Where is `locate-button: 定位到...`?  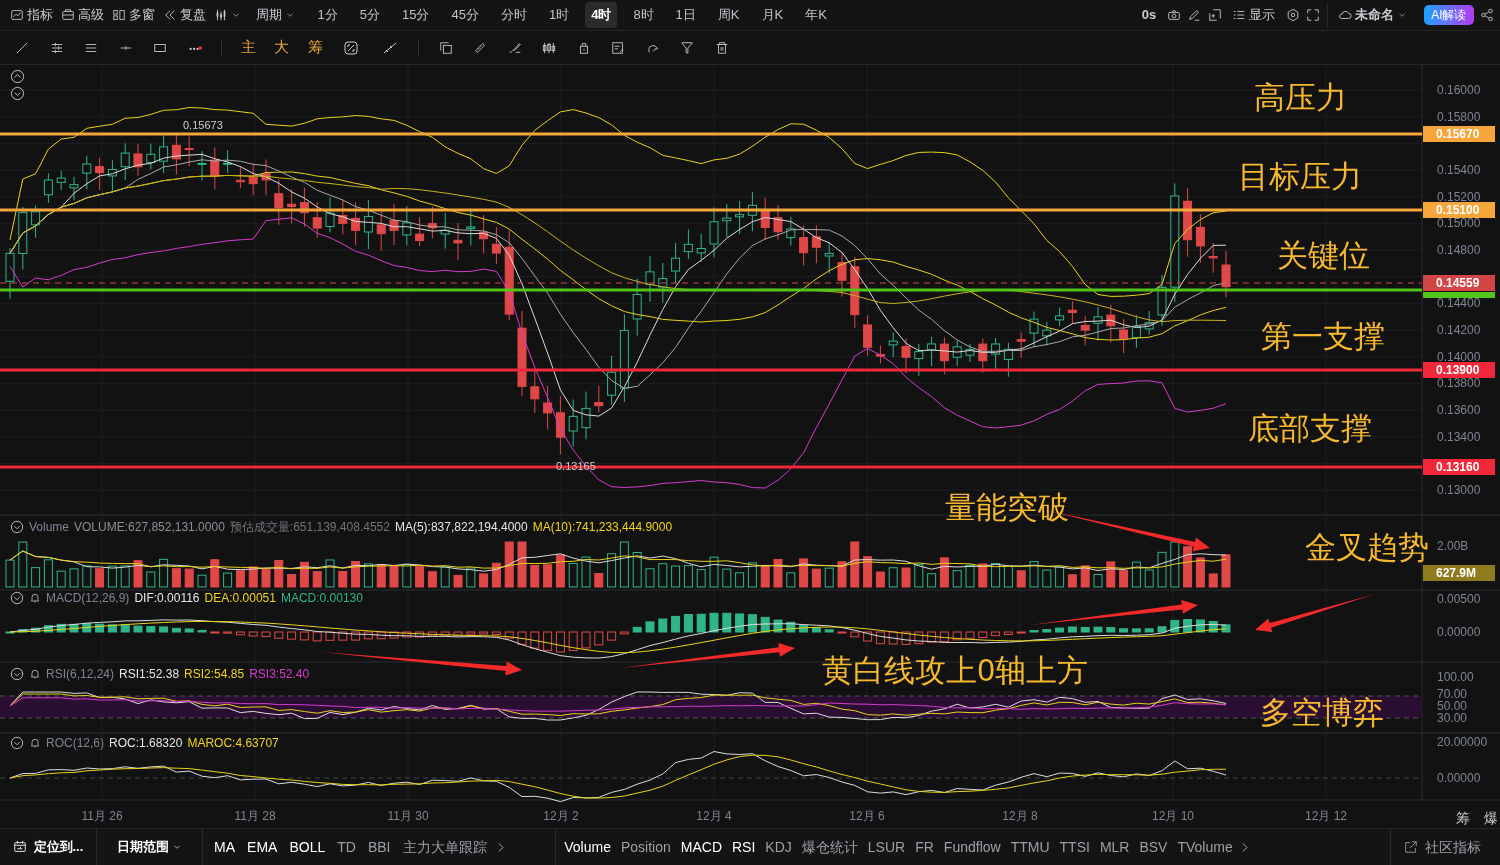
locate-button: 定位到... is located at coordinates (48, 847).